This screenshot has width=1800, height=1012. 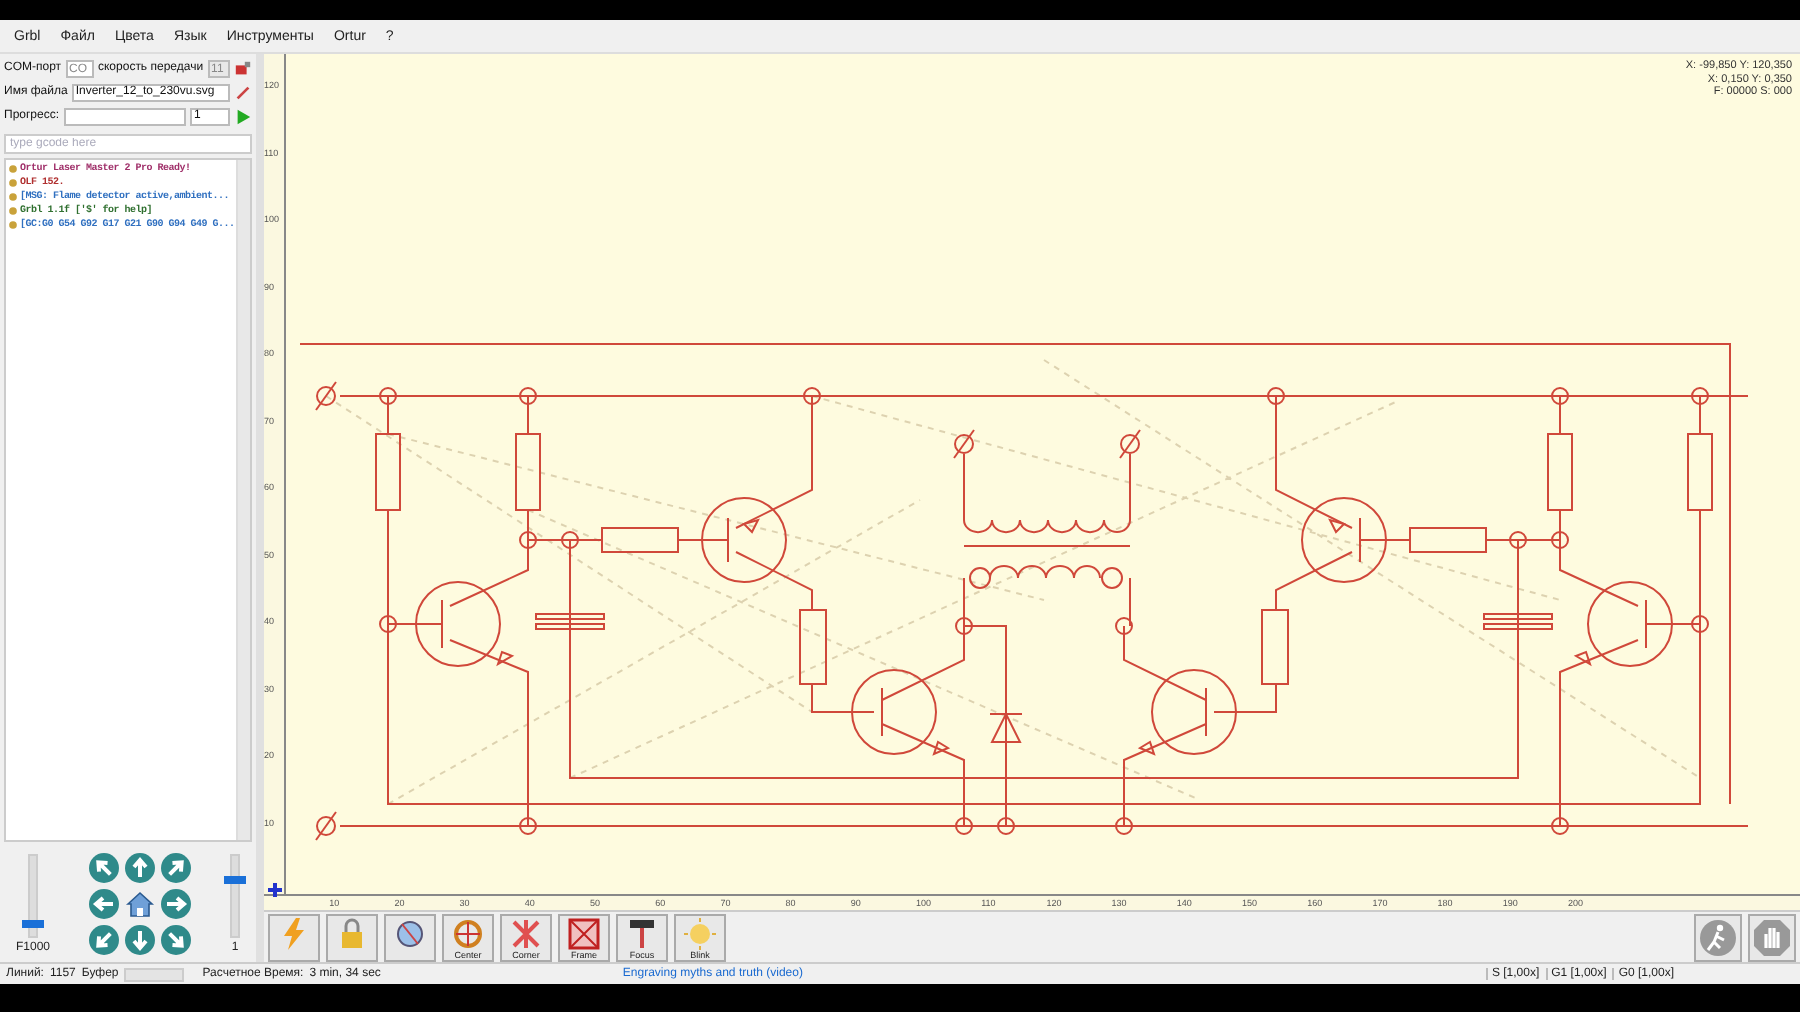 I want to click on hand-icon, so click(x=1772, y=937).